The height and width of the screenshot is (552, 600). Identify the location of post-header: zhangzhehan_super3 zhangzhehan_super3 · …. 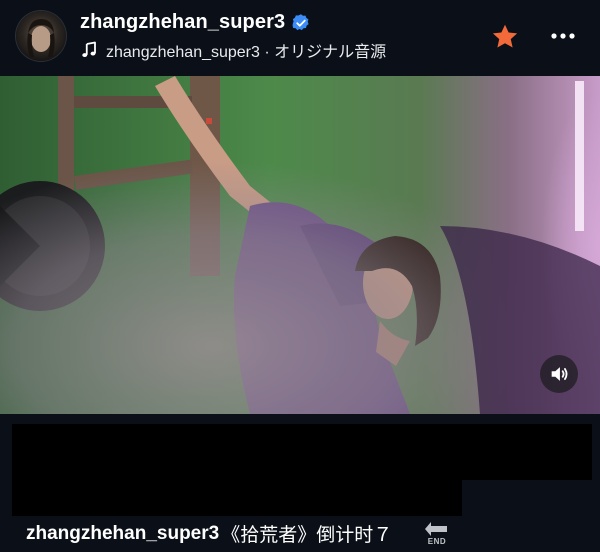
(300, 38).